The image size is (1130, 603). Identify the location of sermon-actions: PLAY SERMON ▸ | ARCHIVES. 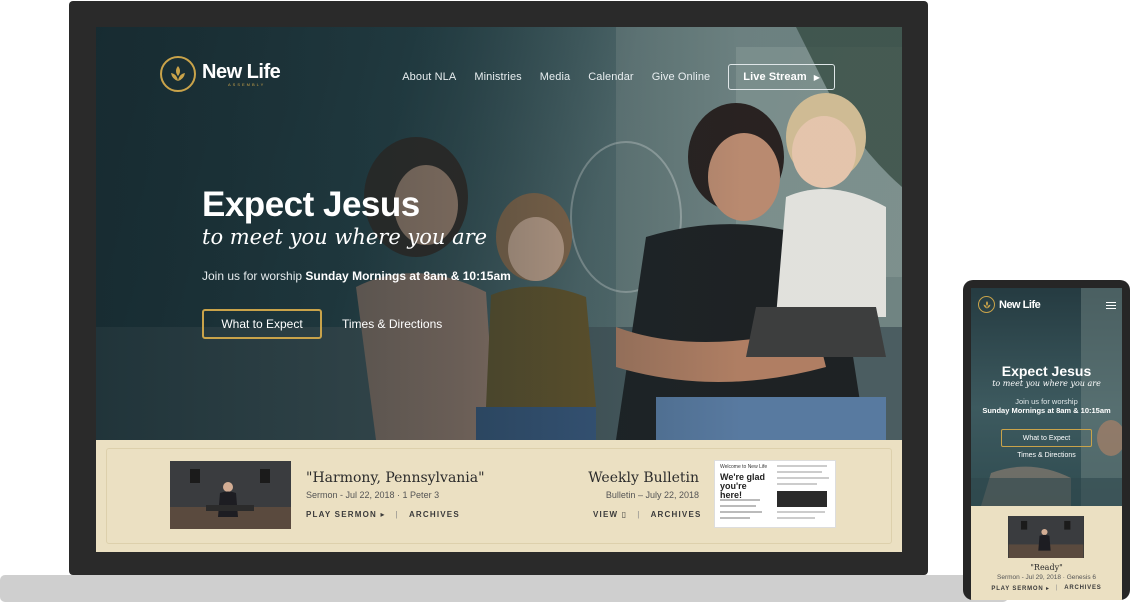
(383, 514).